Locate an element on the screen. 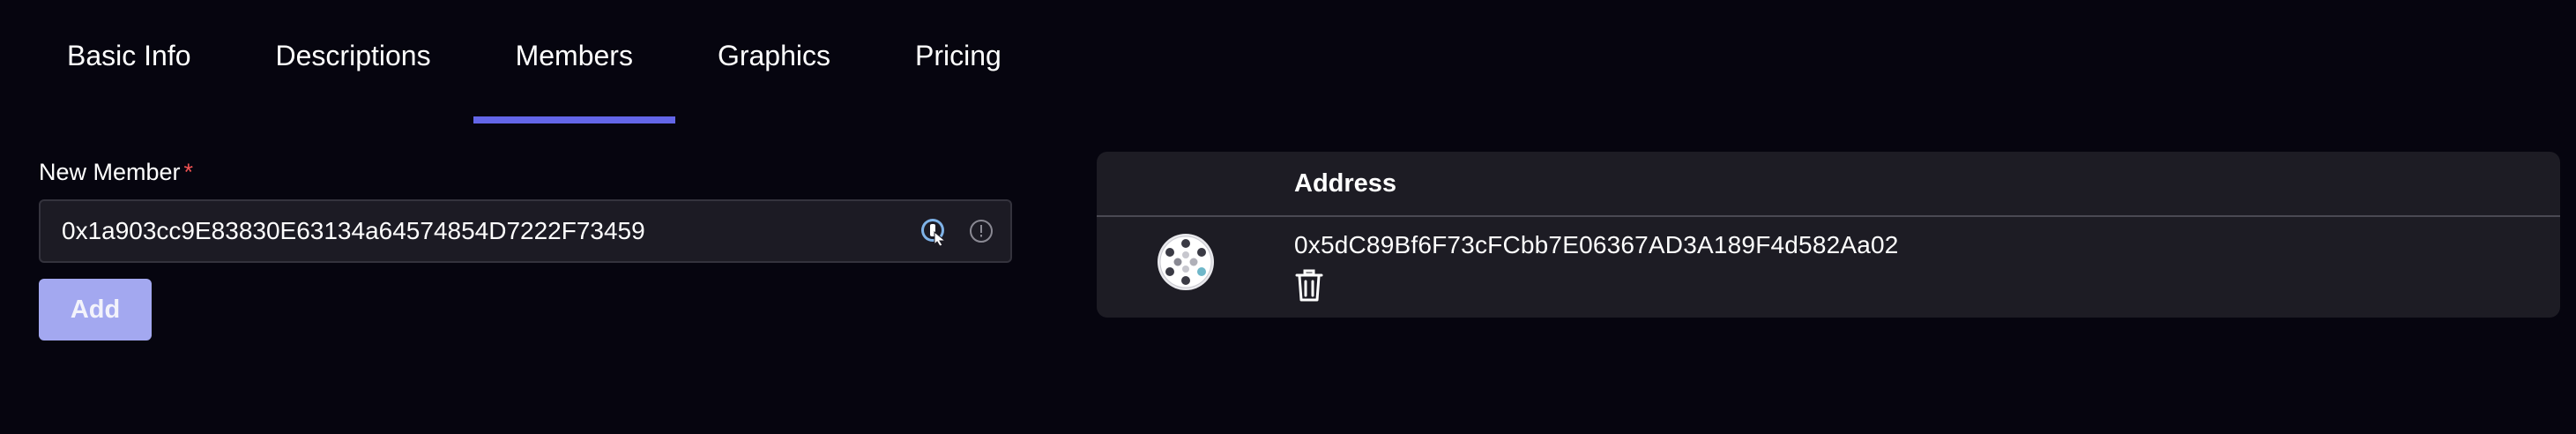  trash-icon is located at coordinates (1309, 285).